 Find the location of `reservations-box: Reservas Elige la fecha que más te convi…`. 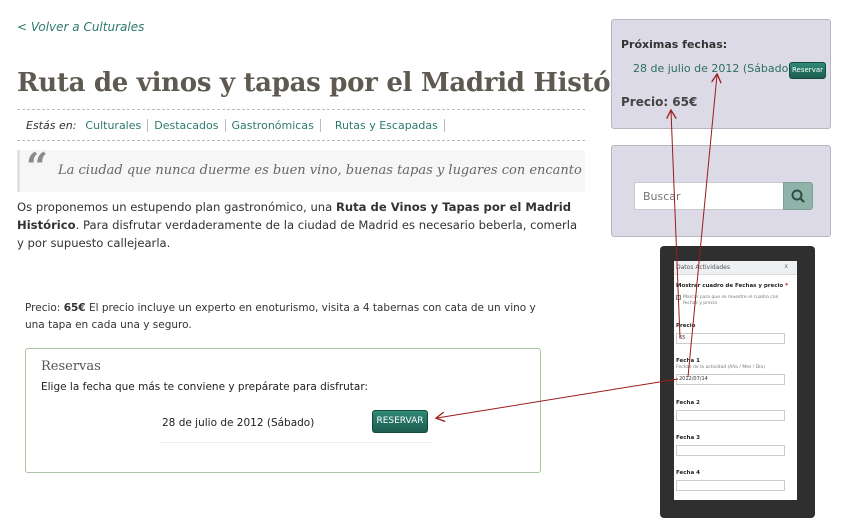

reservations-box: Reservas Elige la fecha que más te convi… is located at coordinates (283, 410).